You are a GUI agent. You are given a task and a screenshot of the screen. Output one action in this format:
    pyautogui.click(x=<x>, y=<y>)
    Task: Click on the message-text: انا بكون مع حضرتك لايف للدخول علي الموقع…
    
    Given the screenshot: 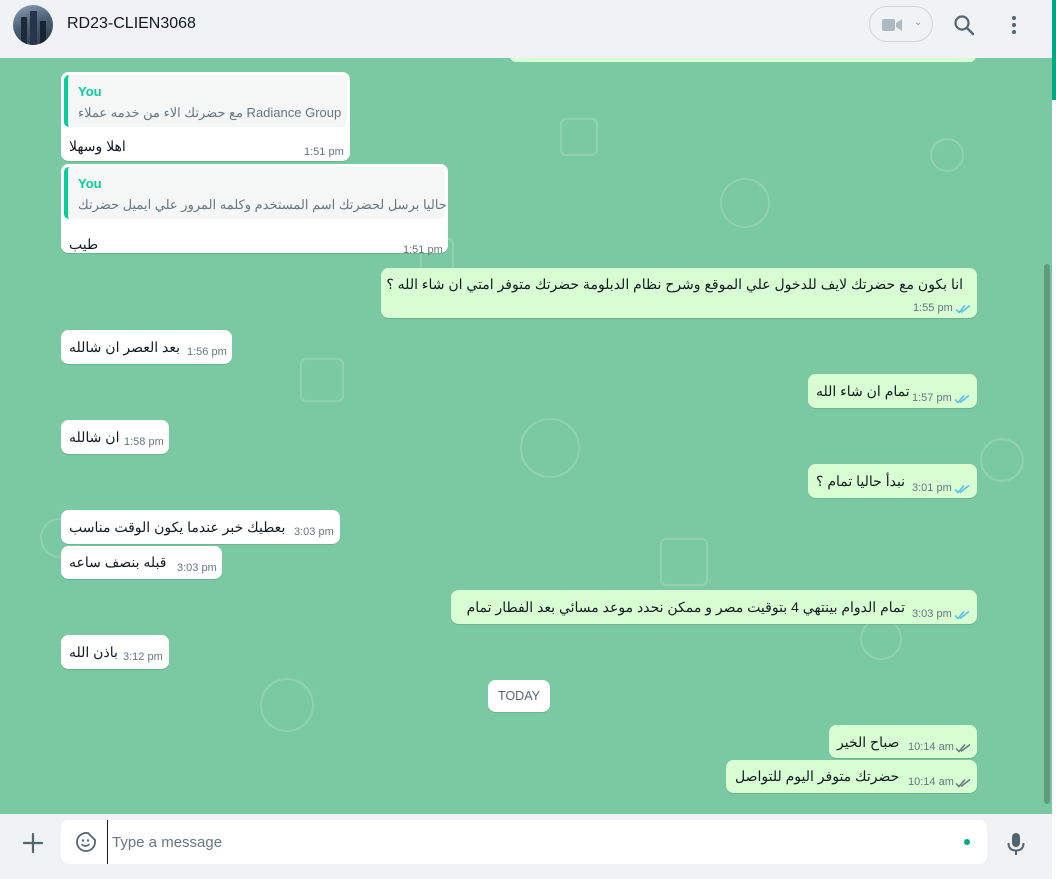 What is the action you would take?
    pyautogui.click(x=674, y=284)
    